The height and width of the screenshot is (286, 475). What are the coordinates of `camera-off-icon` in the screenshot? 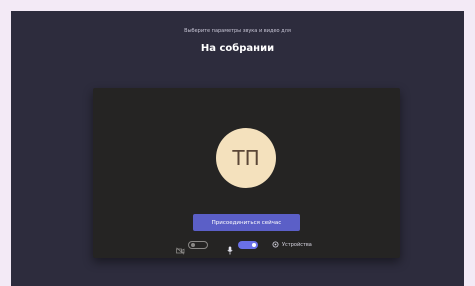 It's located at (180, 249).